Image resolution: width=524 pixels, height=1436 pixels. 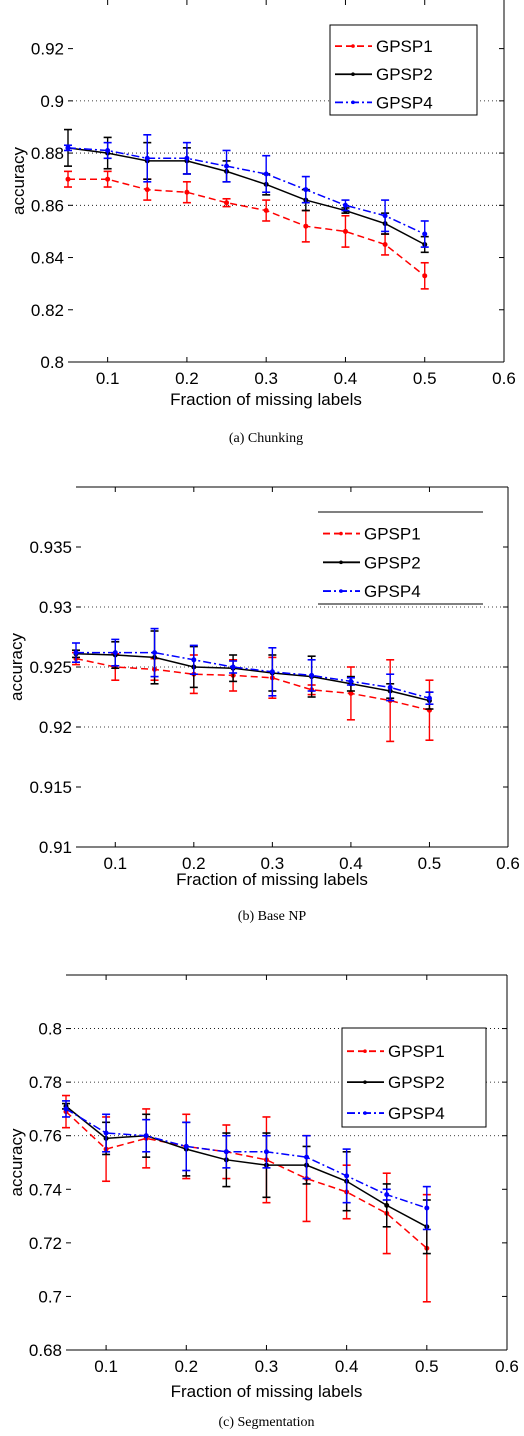 What do you see at coordinates (55, 847) in the screenshot?
I see `y-tick-label: 0.91` at bounding box center [55, 847].